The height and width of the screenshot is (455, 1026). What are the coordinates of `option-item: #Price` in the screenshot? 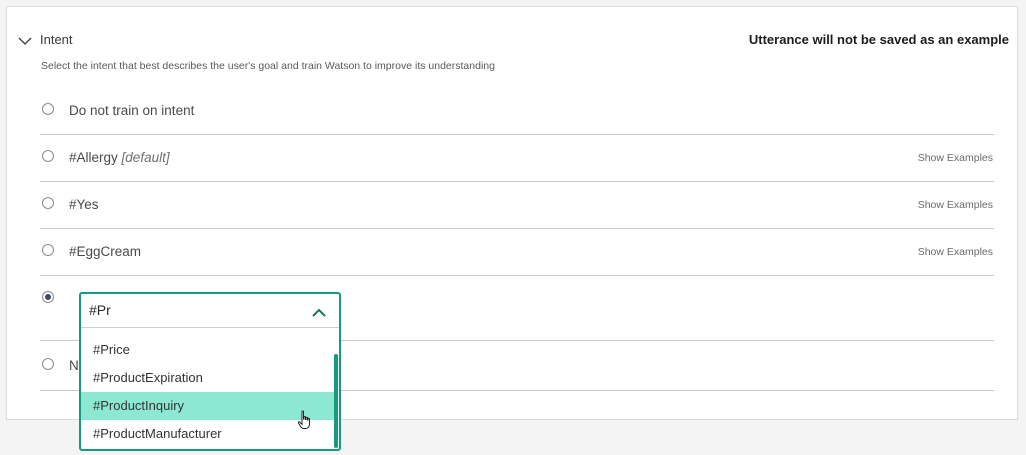 It's located at (210, 350).